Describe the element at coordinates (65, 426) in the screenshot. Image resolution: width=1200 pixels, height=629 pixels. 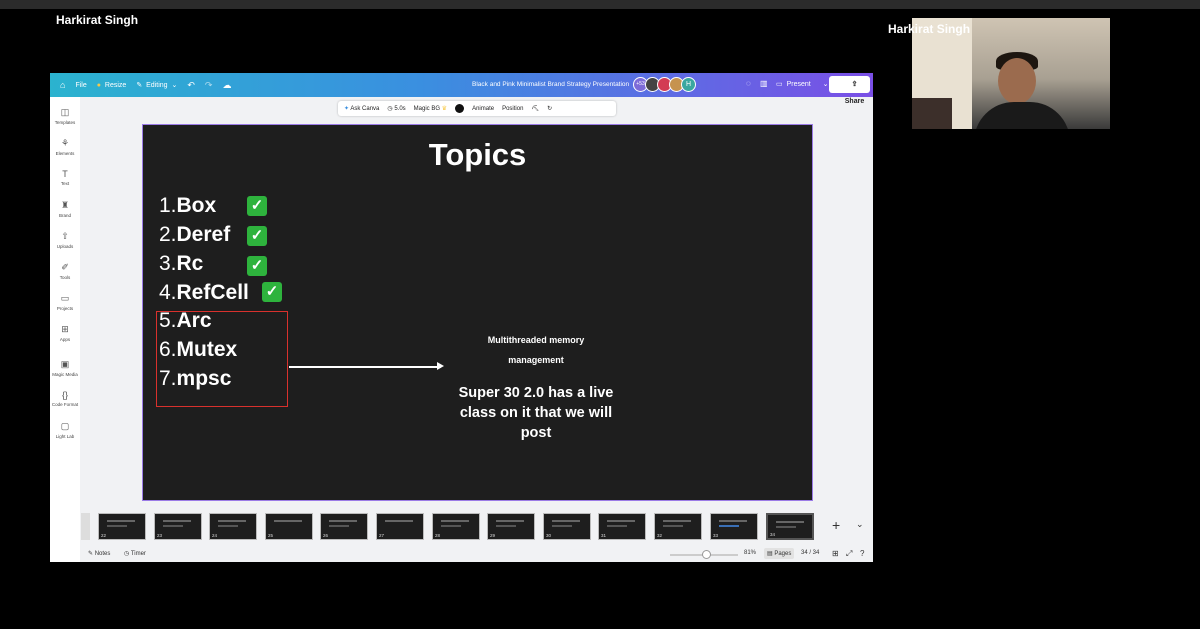
I see `light-lab-icon: ▢` at that location.